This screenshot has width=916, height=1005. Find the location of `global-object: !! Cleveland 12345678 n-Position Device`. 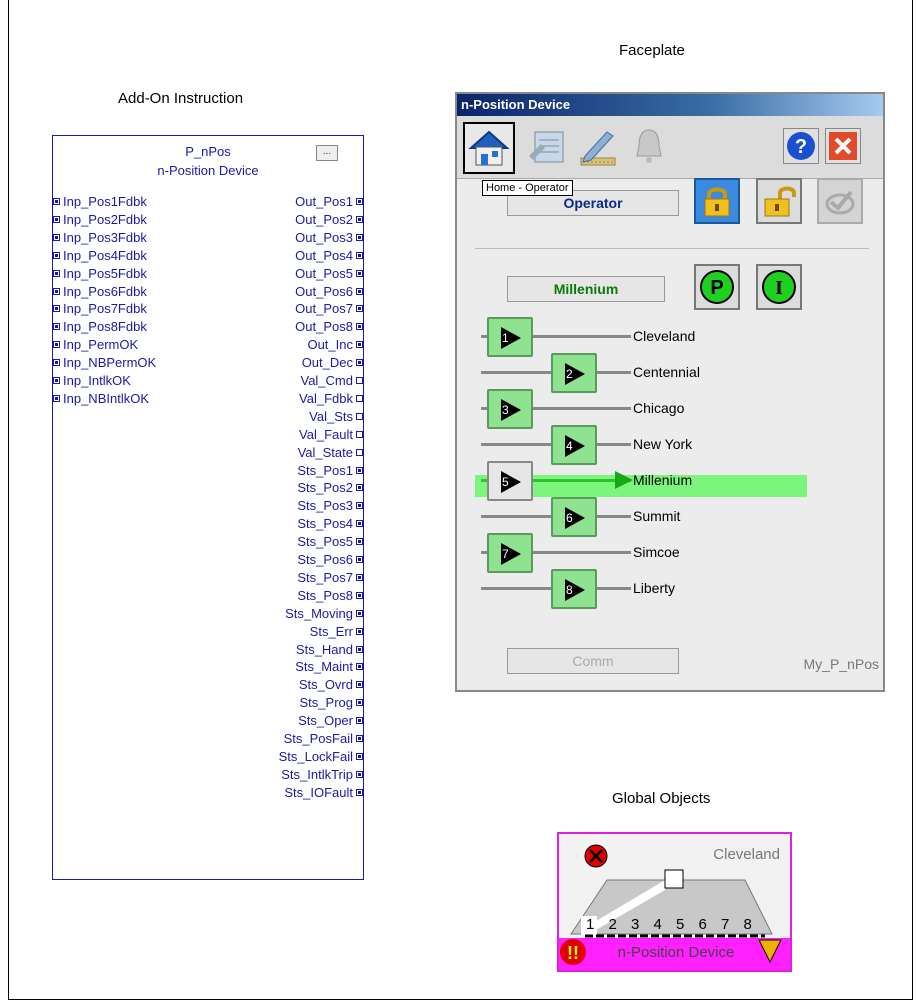

global-object: !! Cleveland 12345678 n-Position Device is located at coordinates (674, 902).